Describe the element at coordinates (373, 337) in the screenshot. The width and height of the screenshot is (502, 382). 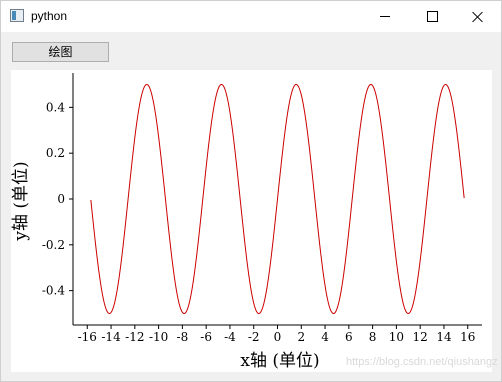
I see `x-tick-label: 8` at that location.